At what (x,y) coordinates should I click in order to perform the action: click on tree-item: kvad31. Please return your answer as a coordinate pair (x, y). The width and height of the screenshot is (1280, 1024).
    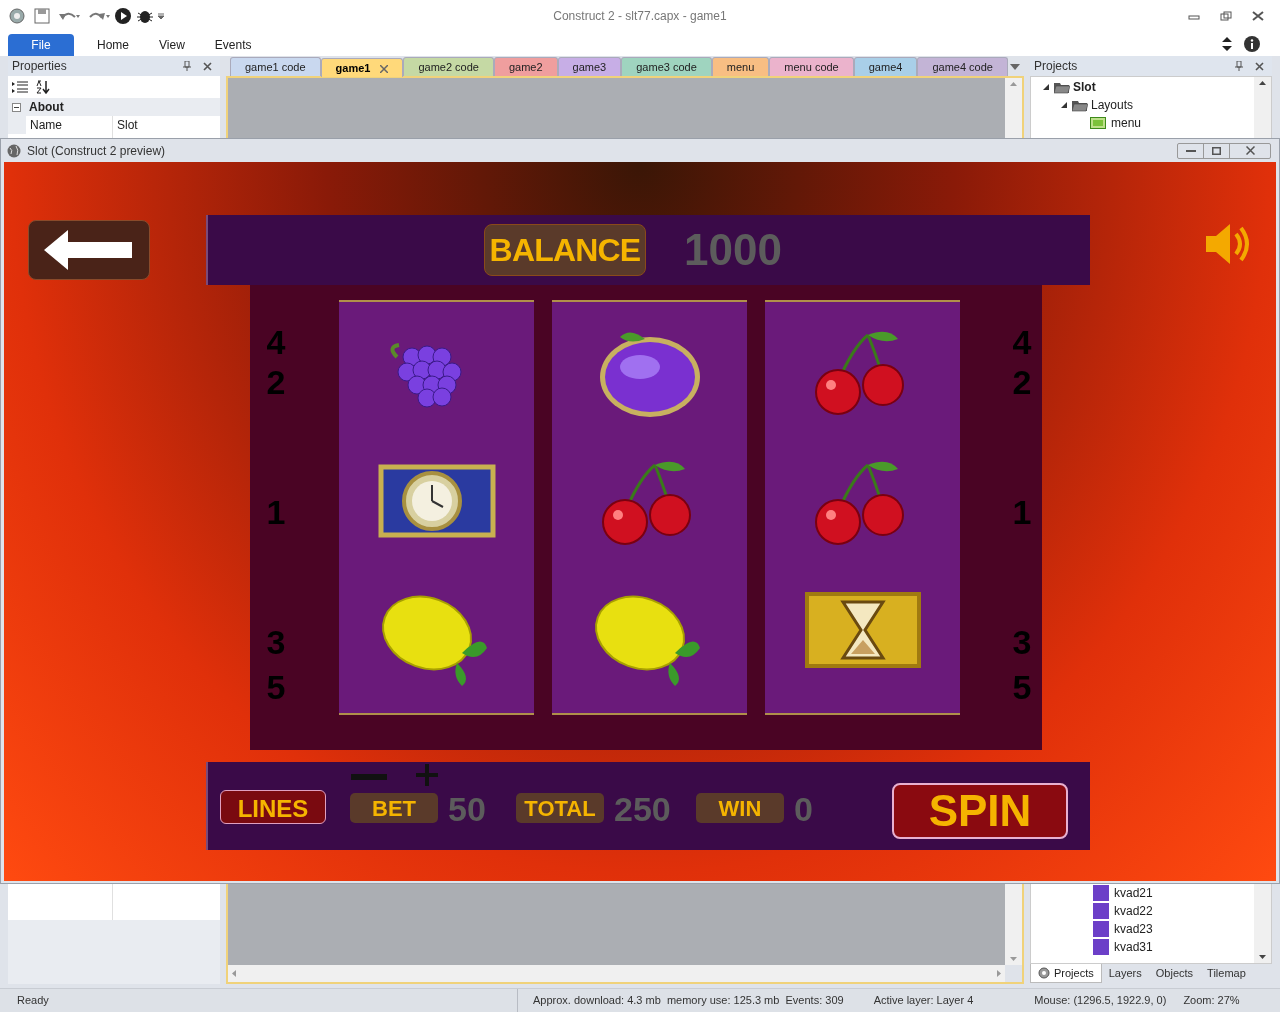
    Looking at the image, I should click on (1133, 947).